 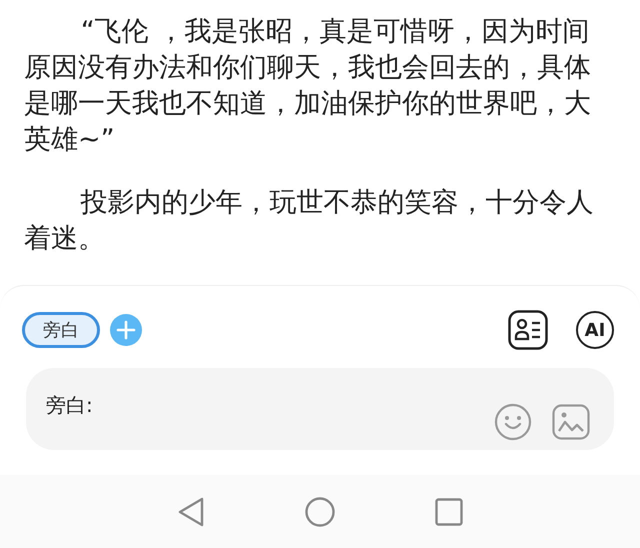 I want to click on home-icon, so click(x=320, y=511).